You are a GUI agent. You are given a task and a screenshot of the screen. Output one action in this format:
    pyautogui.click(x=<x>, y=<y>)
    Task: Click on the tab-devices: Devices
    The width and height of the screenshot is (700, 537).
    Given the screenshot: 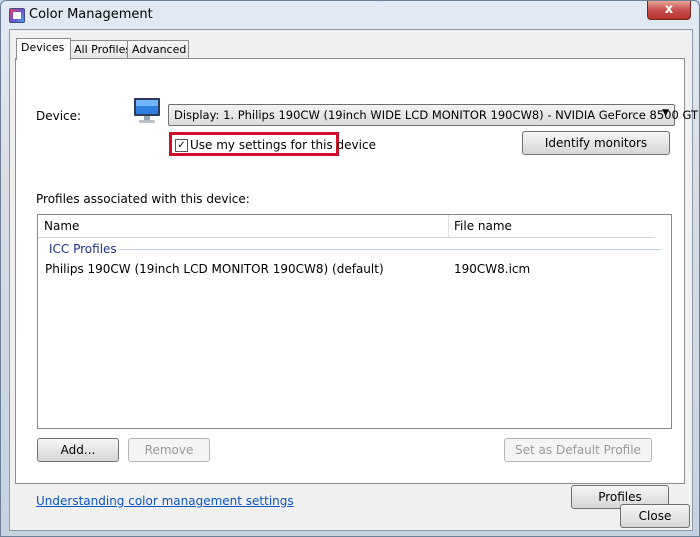 What is the action you would take?
    pyautogui.click(x=43, y=49)
    